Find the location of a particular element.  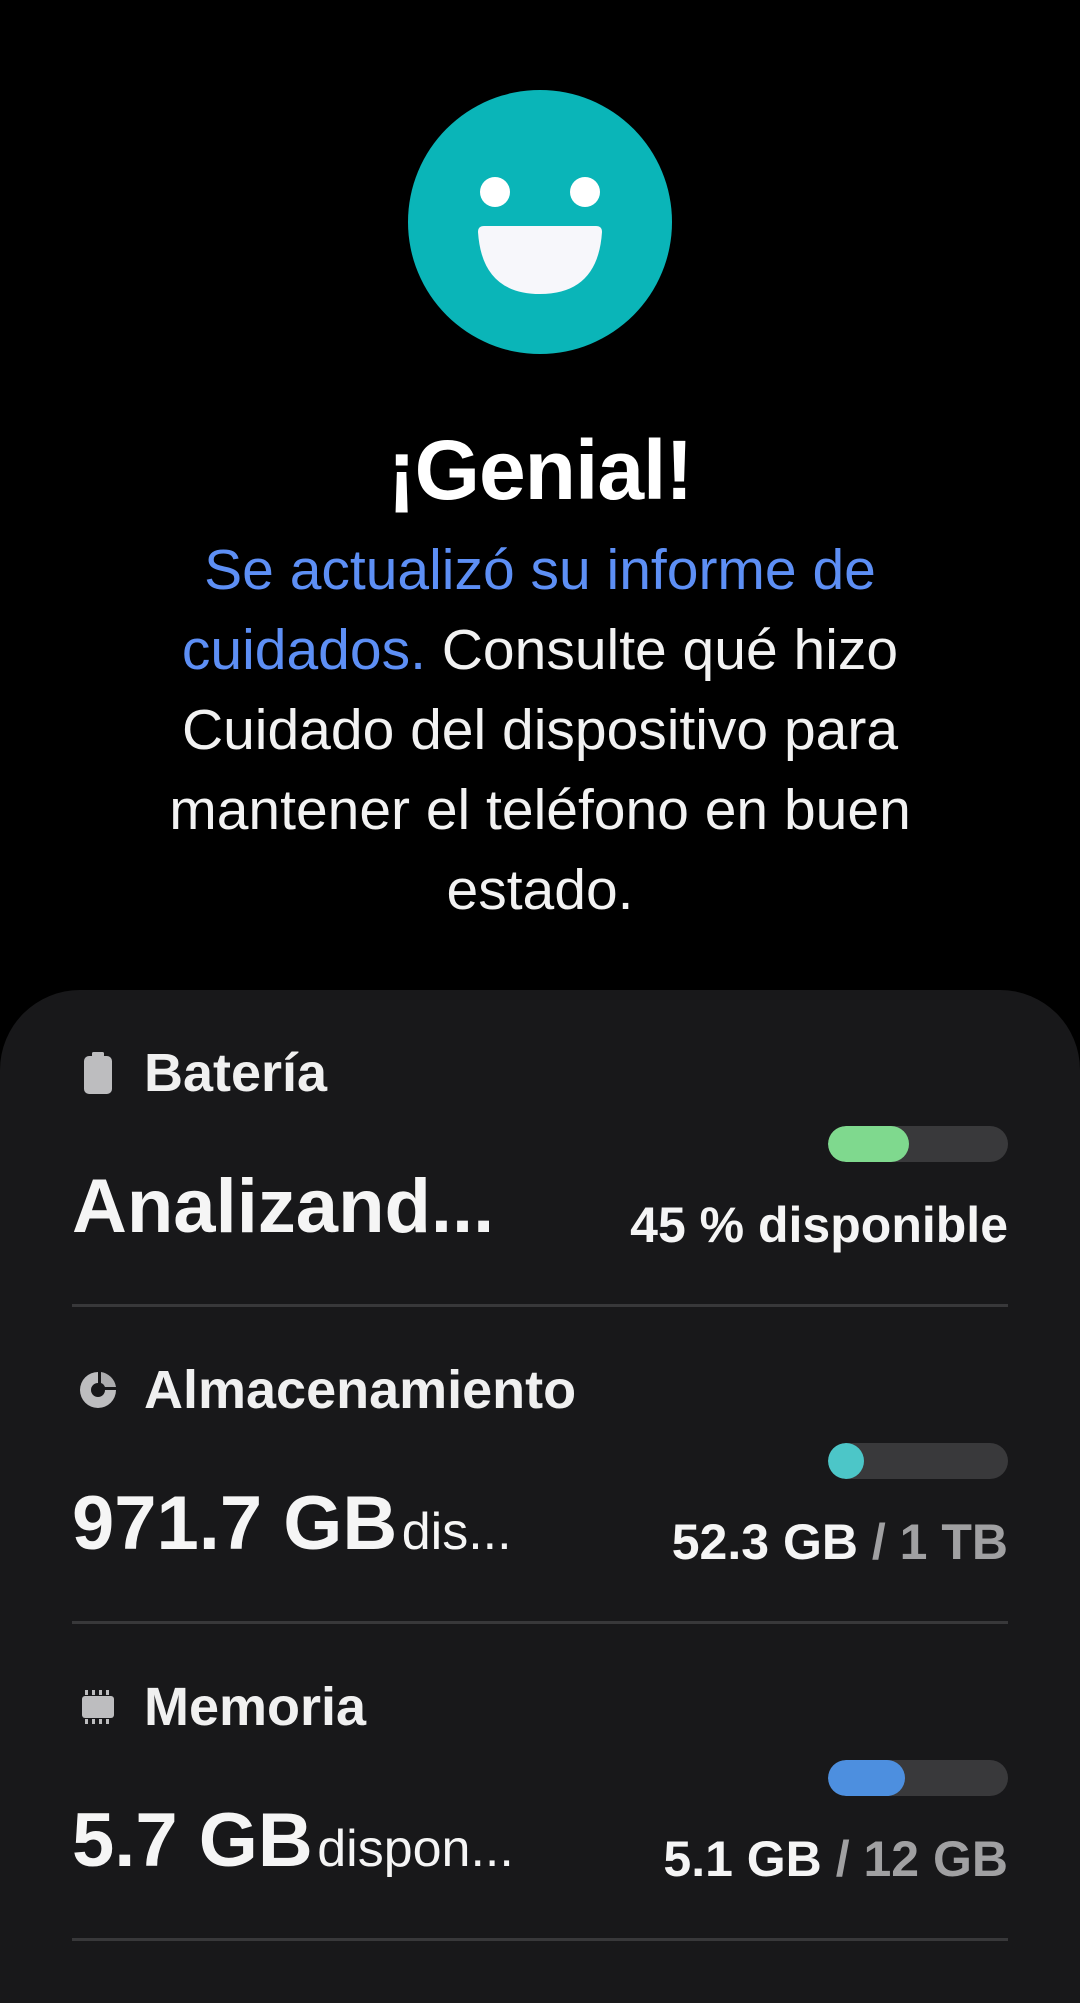

battery-level-fill is located at coordinates (868, 1144).